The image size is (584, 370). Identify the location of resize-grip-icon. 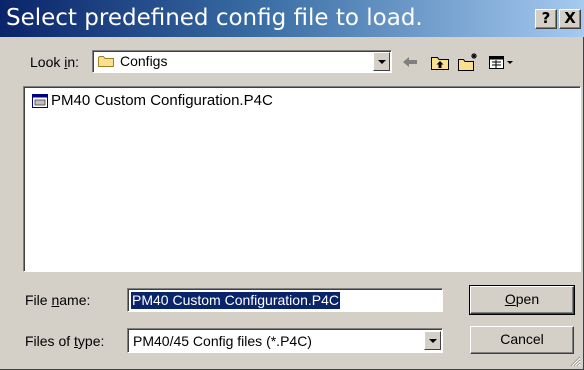
(575, 361).